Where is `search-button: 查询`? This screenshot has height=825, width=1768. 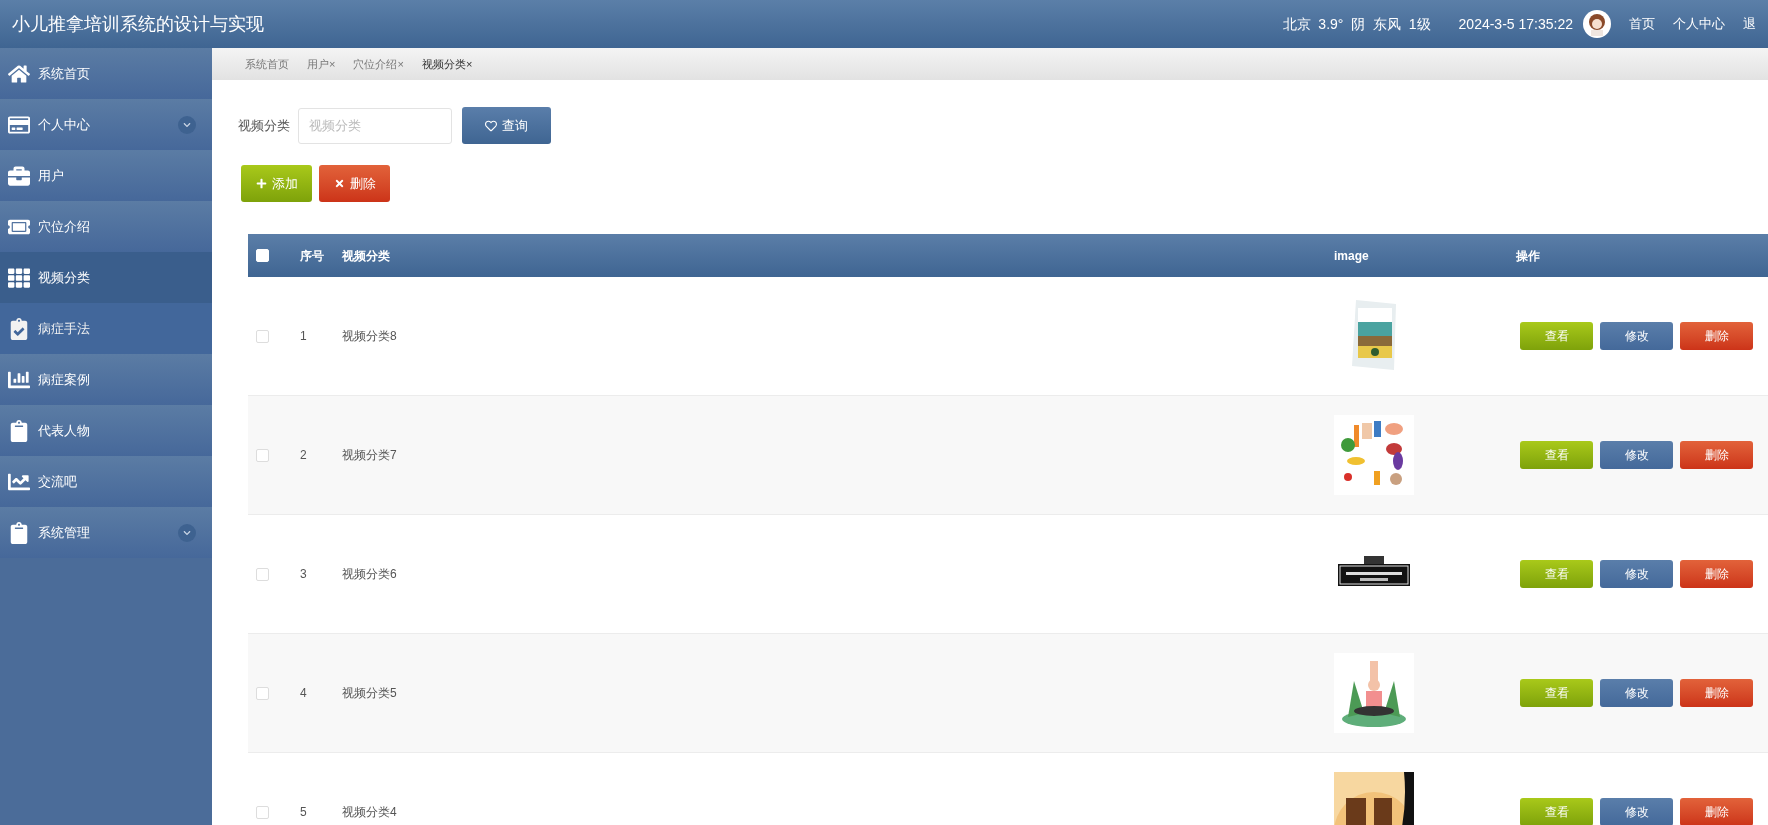
search-button: 查询 is located at coordinates (506, 125).